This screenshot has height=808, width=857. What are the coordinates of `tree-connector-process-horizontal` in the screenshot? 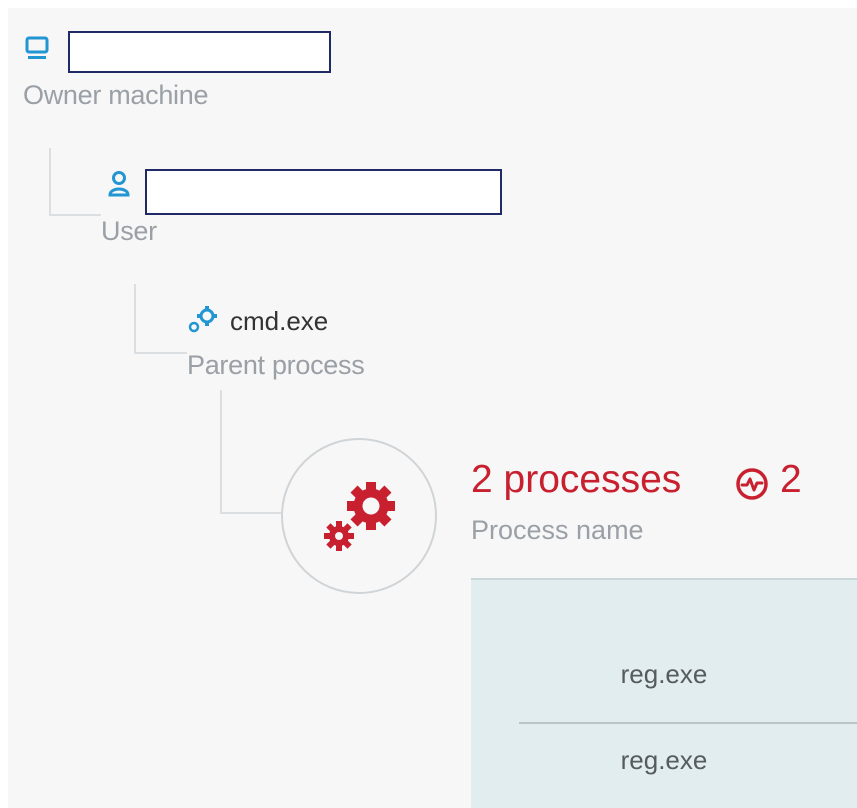 It's located at (251, 513).